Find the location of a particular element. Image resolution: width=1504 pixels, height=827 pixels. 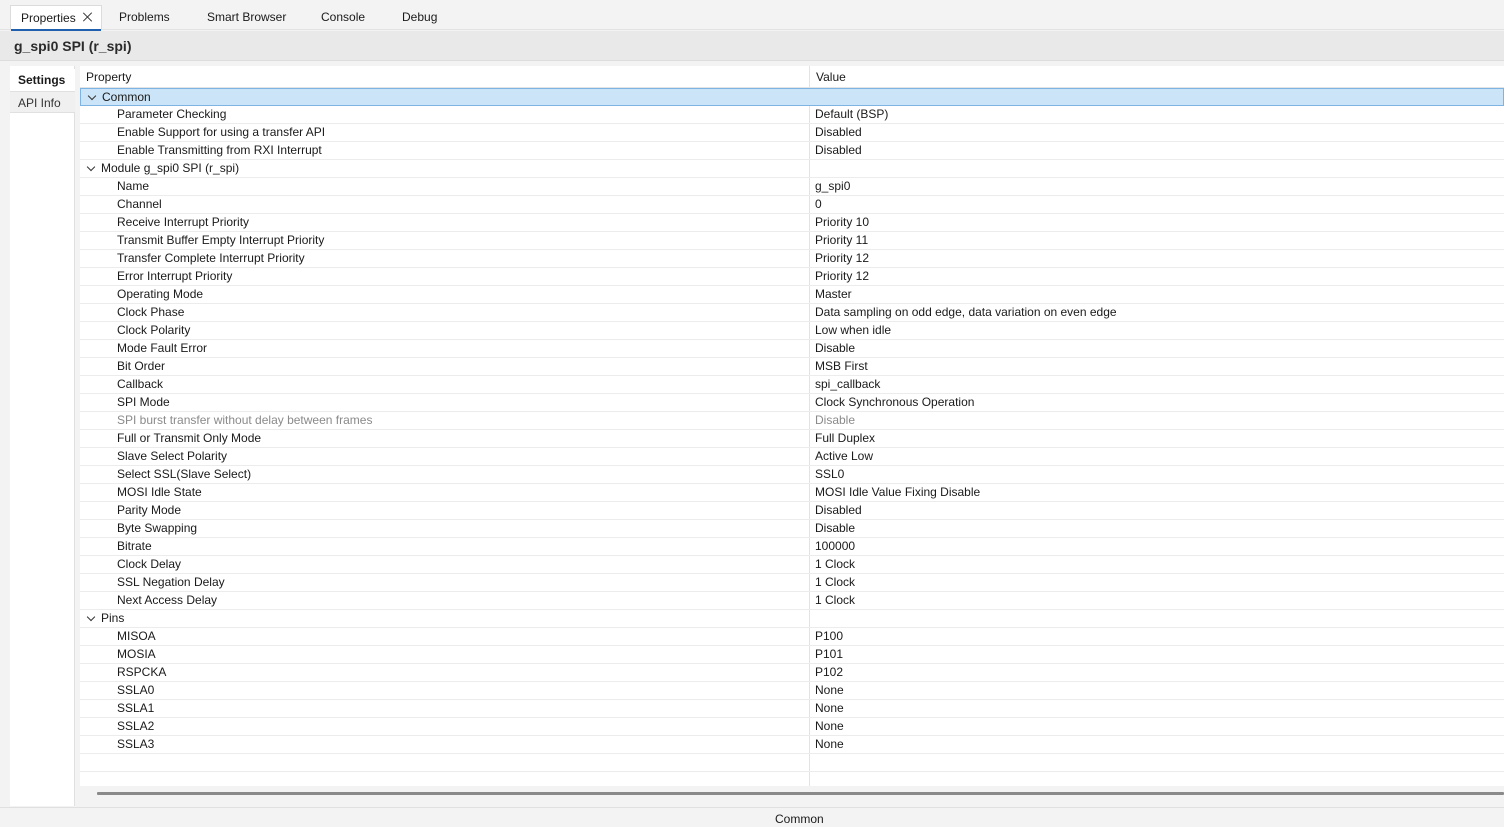

table-row: Parameter Checking Default (BSP) is located at coordinates (792, 115).